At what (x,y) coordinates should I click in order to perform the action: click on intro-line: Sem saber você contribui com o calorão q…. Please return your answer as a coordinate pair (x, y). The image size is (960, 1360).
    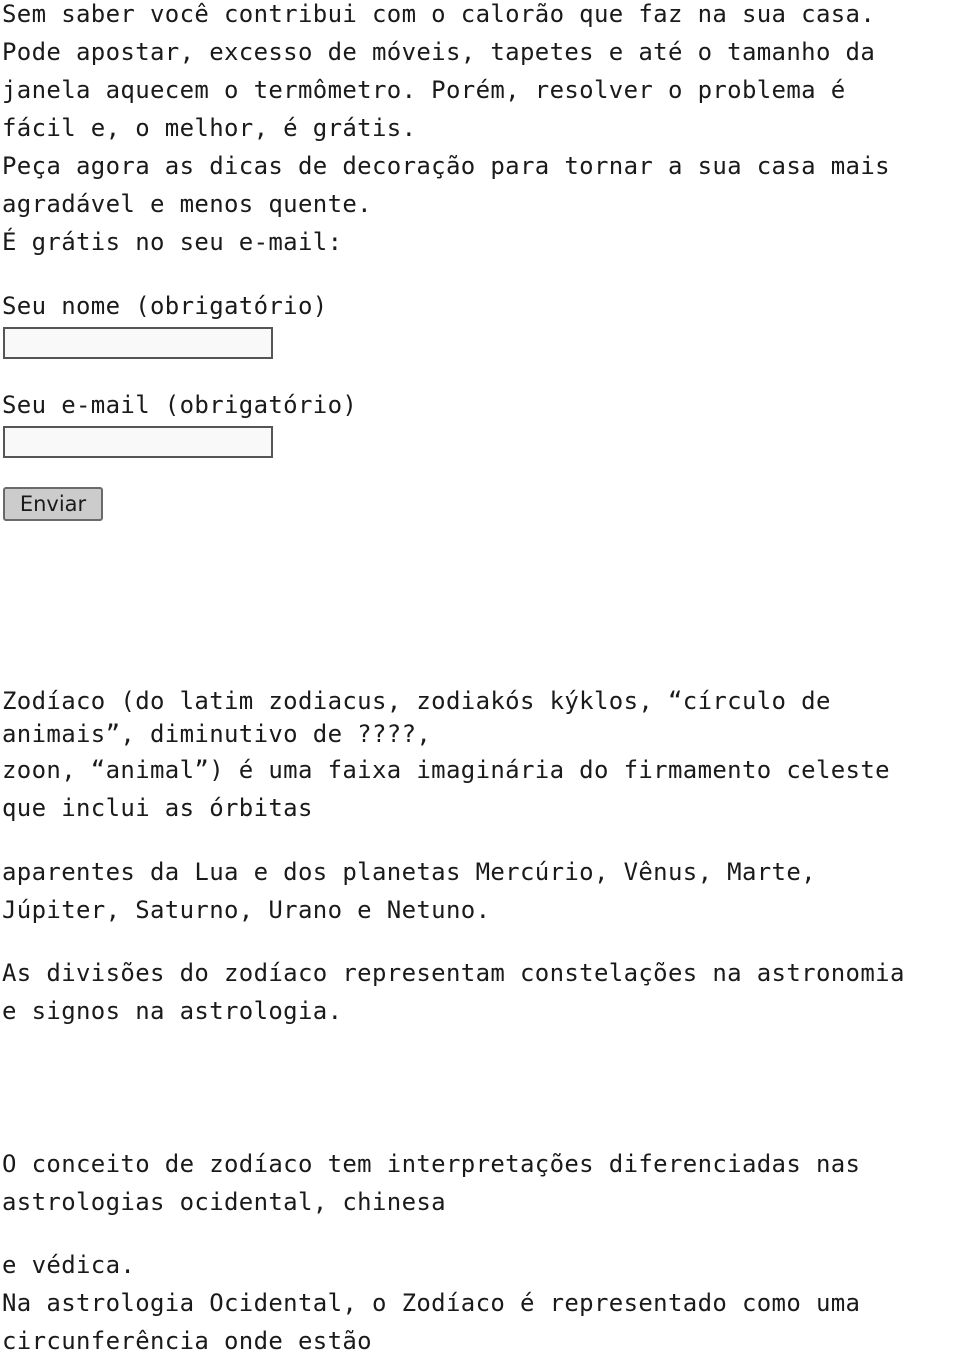
    Looking at the image, I should click on (439, 14).